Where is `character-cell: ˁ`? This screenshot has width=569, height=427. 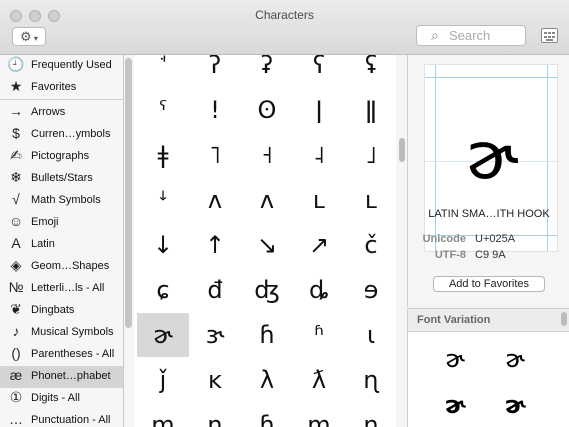
character-cell: ˁ is located at coordinates (163, 110).